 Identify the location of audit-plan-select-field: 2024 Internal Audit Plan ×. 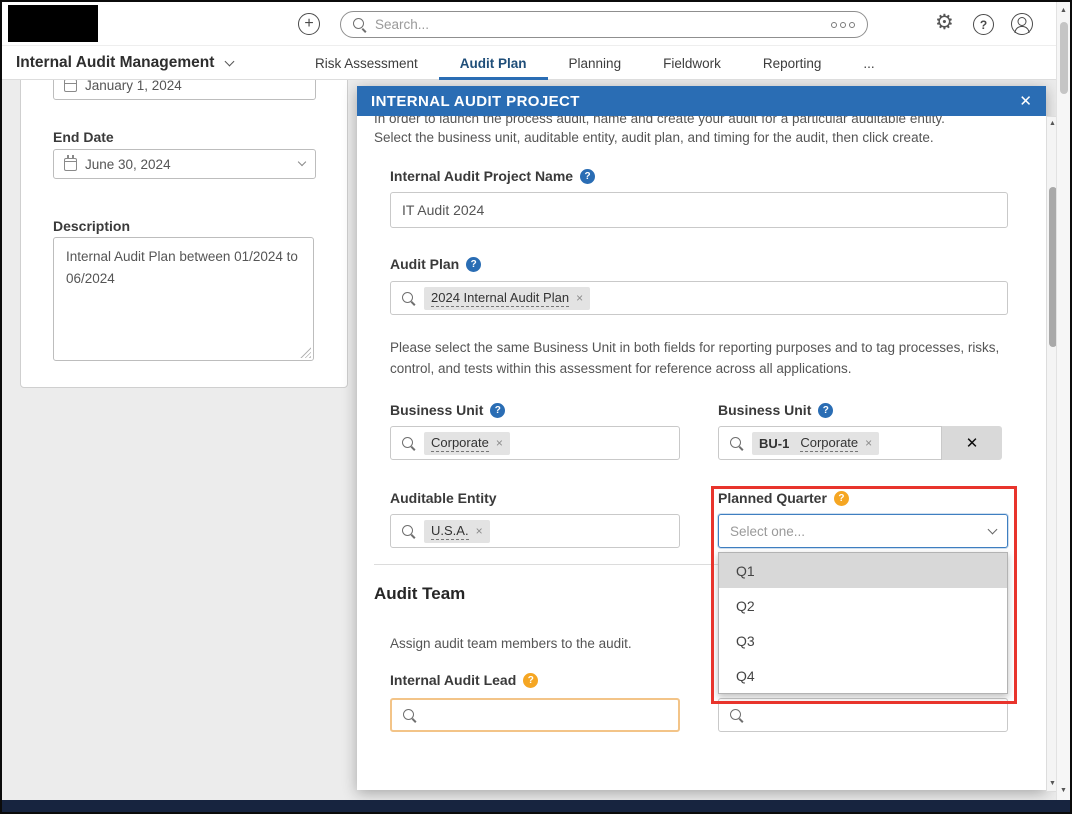
(699, 298).